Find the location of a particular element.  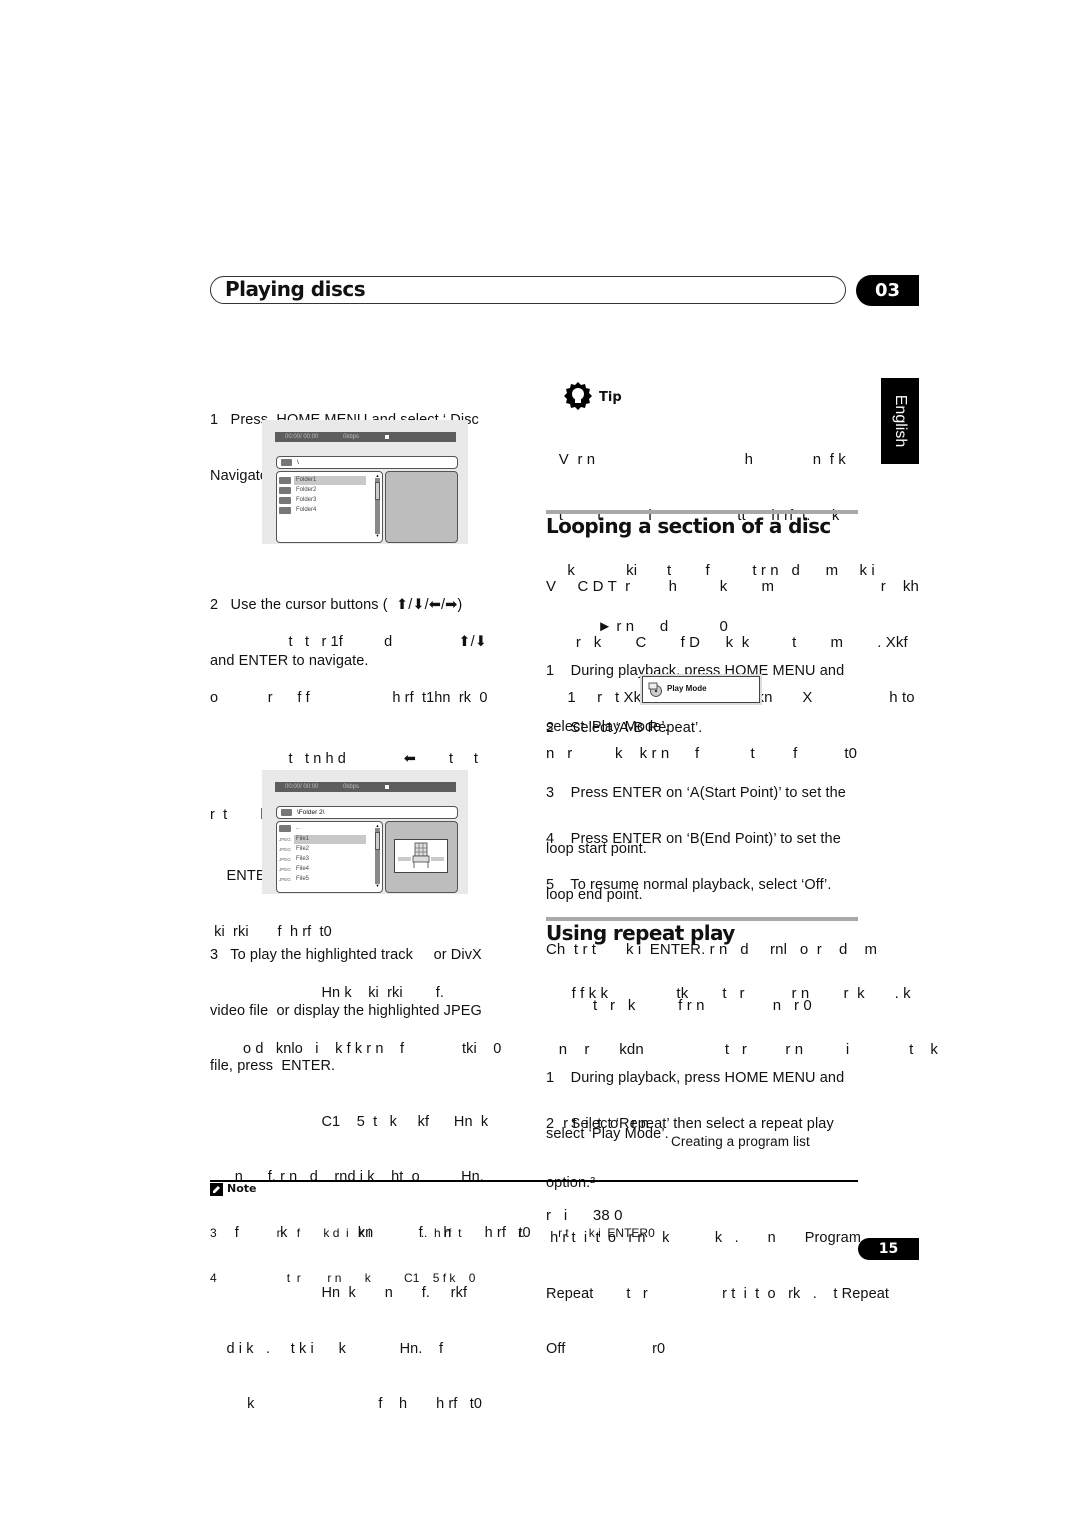

file-list: Folder1 Folder2 Folder3 Folder4 ▲ ▼ is located at coordinates (329, 507).